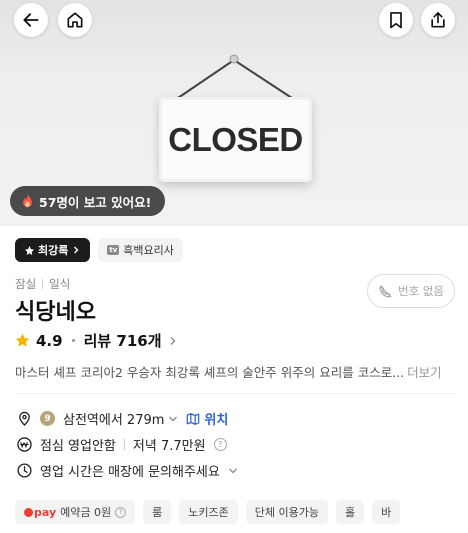 Image resolution: width=468 pixels, height=533 pixels. What do you see at coordinates (86, 512) in the screenshot?
I see `chip-deposit-label: 예약금 0원` at bounding box center [86, 512].